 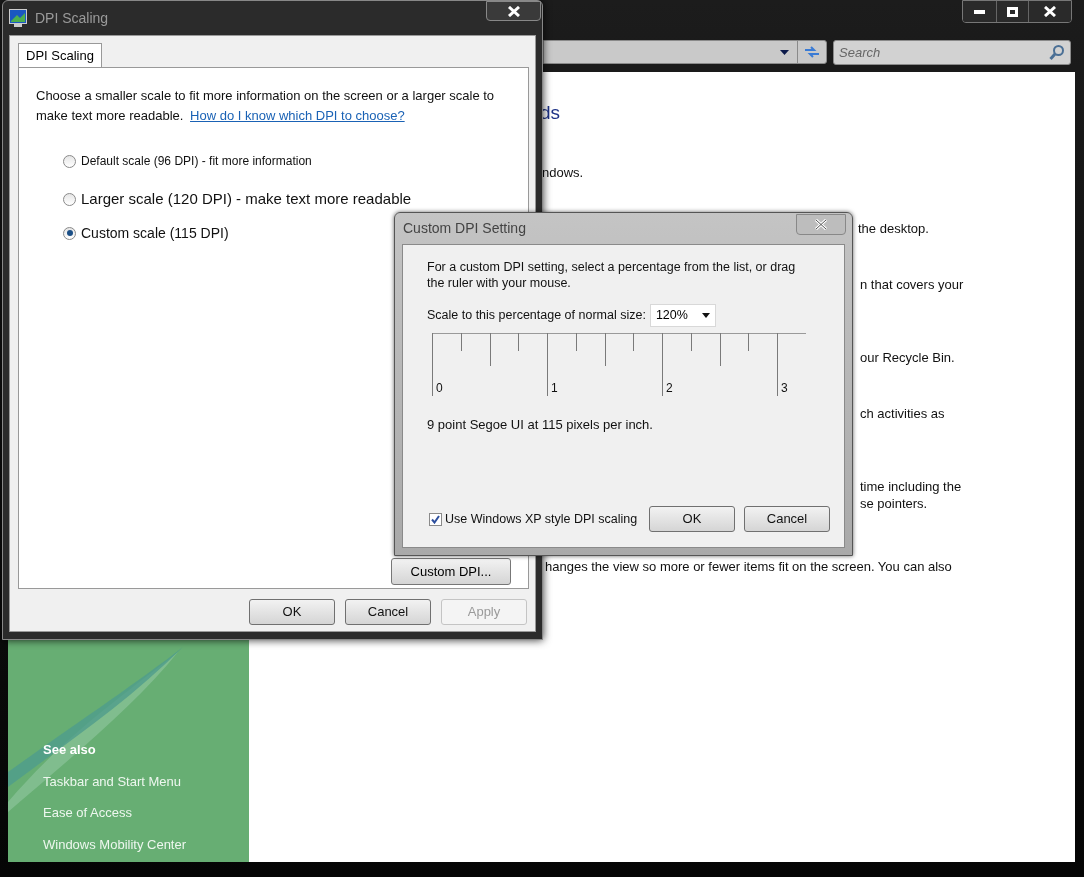 What do you see at coordinates (540, 425) in the screenshot?
I see `sample-text: 9 point Segoe UI at 115 pixels per inch.` at bounding box center [540, 425].